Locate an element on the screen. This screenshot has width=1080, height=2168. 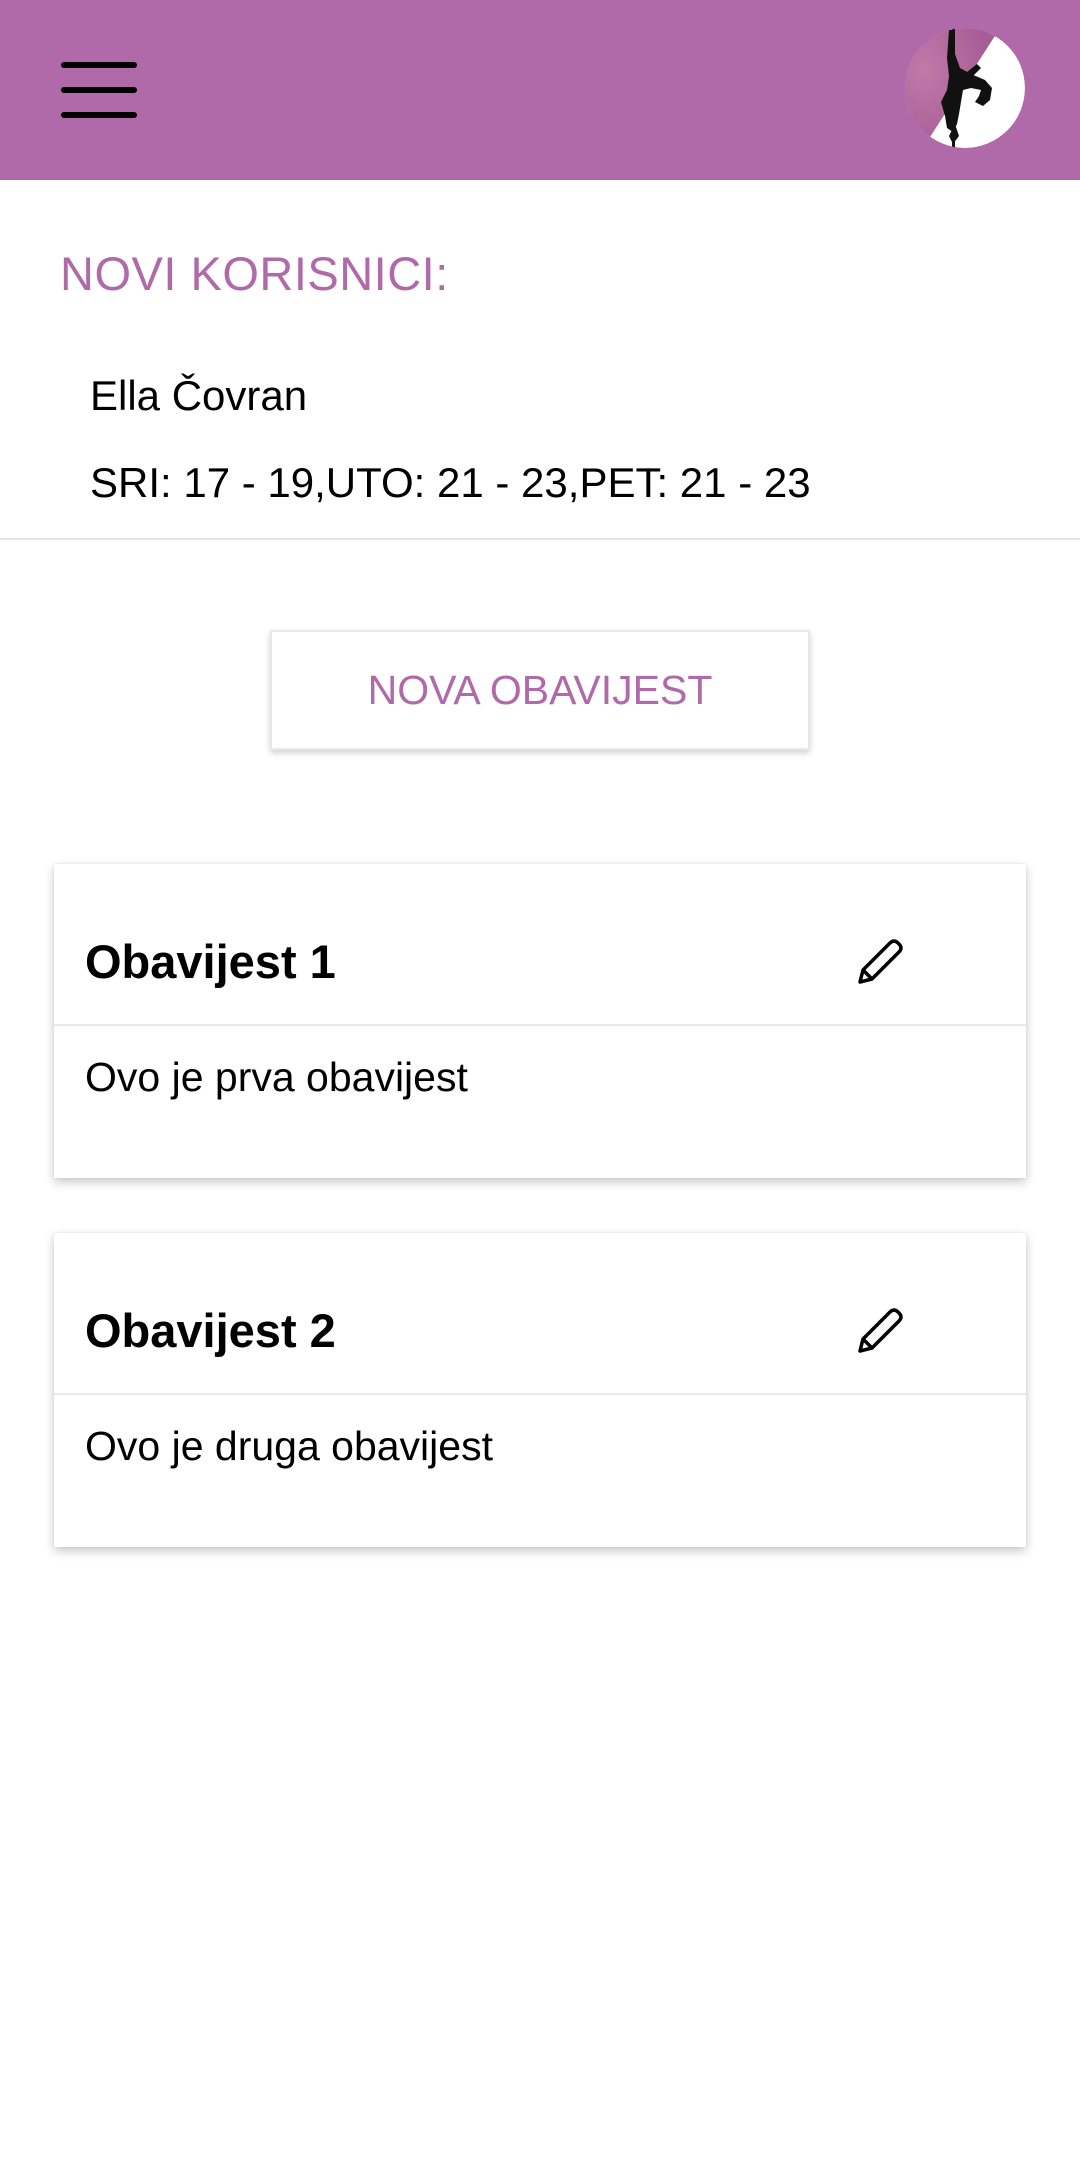
app-bar is located at coordinates (540, 90).